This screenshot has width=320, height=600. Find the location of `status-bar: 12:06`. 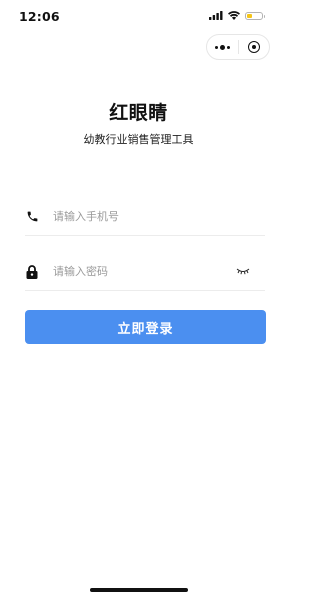

status-bar: 12:06 is located at coordinates (138, 17).